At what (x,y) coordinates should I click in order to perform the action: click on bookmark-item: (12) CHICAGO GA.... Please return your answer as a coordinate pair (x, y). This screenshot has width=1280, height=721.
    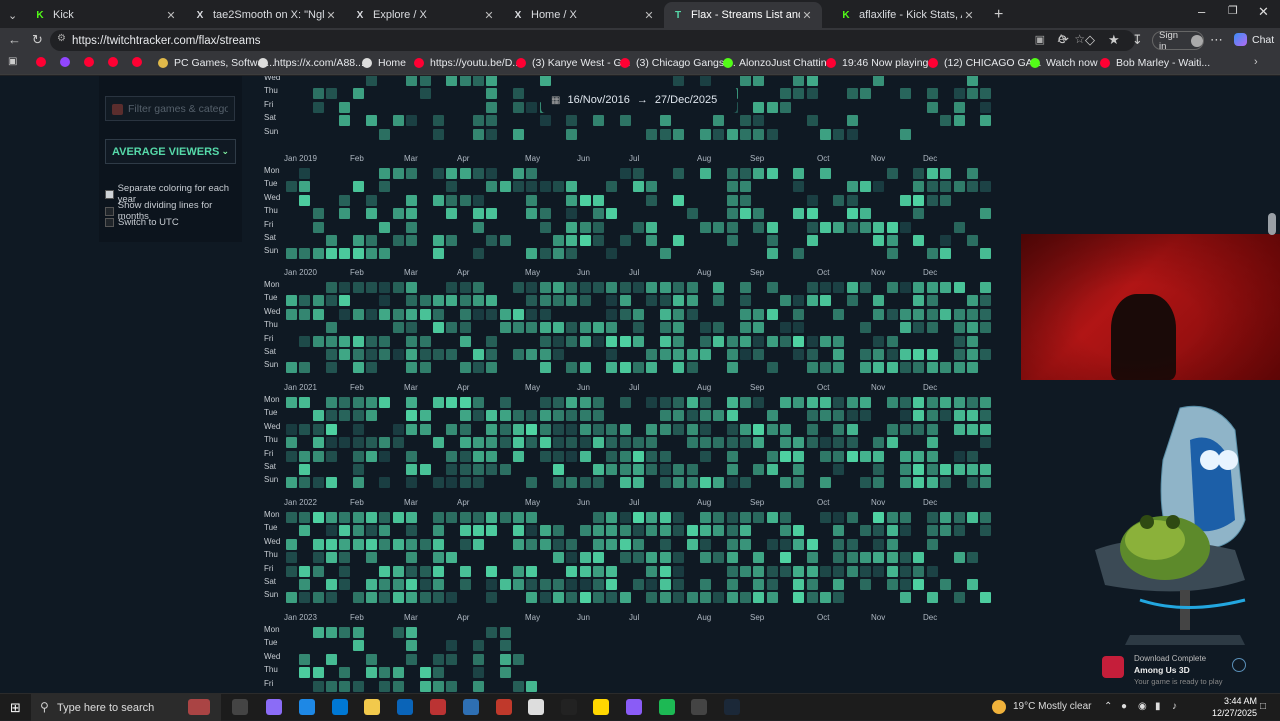
    Looking at the image, I should click on (984, 63).